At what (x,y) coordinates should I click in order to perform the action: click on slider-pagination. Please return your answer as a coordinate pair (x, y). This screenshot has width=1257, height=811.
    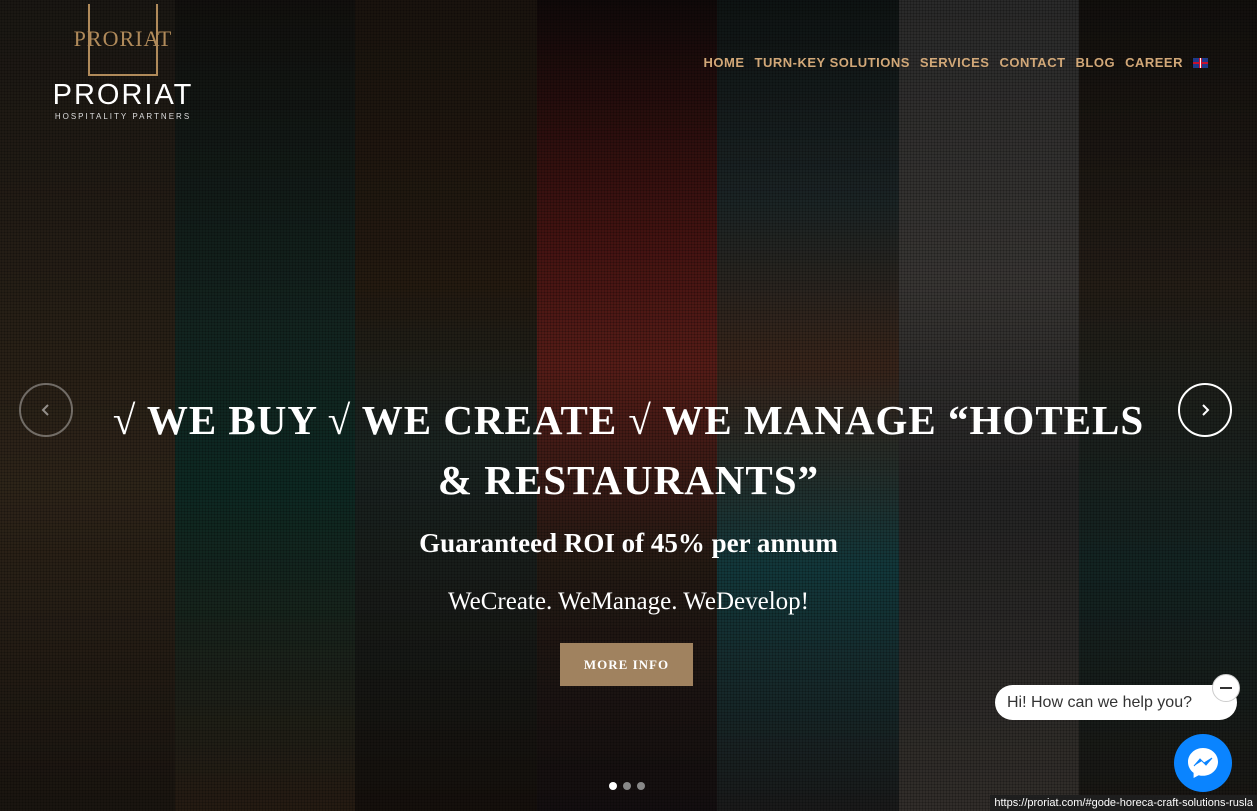
    Looking at the image, I should click on (627, 786).